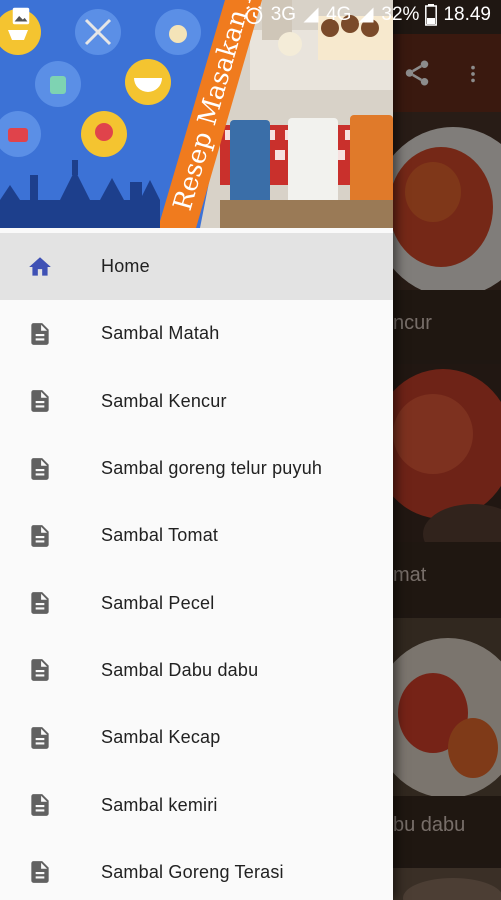 This screenshot has width=501, height=900. Describe the element at coordinates (160, 535) in the screenshot. I see `nav-item-label: Sambal Tomat` at that location.